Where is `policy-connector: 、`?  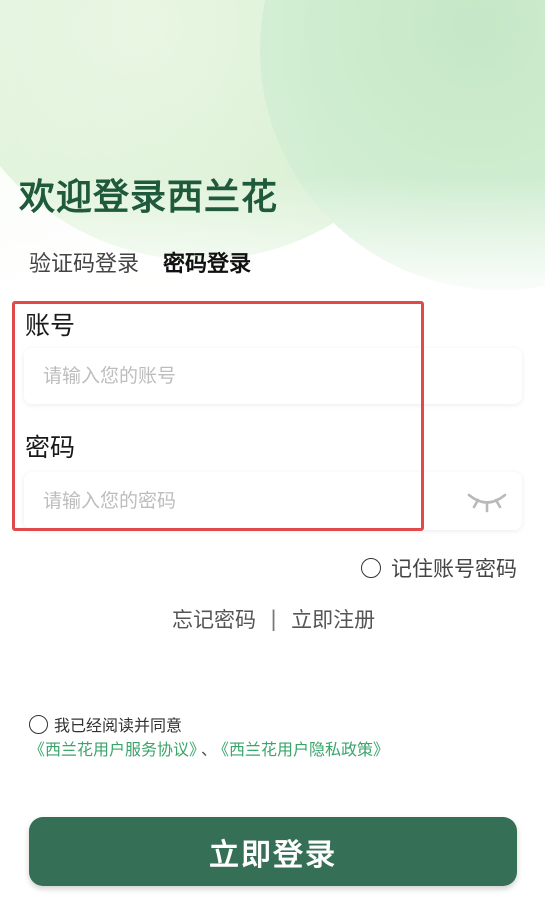 policy-connector: 、 is located at coordinates (209, 749).